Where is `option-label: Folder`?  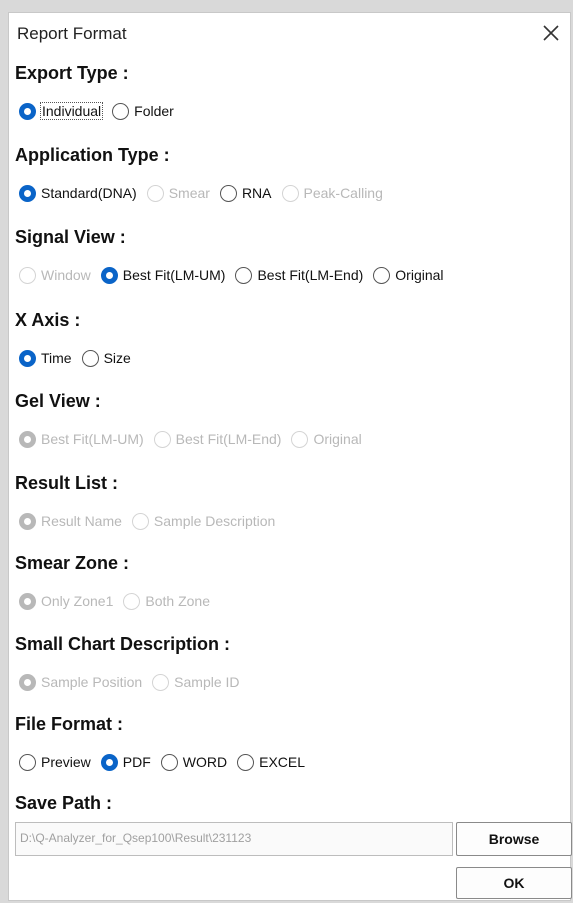
option-label: Folder is located at coordinates (154, 111).